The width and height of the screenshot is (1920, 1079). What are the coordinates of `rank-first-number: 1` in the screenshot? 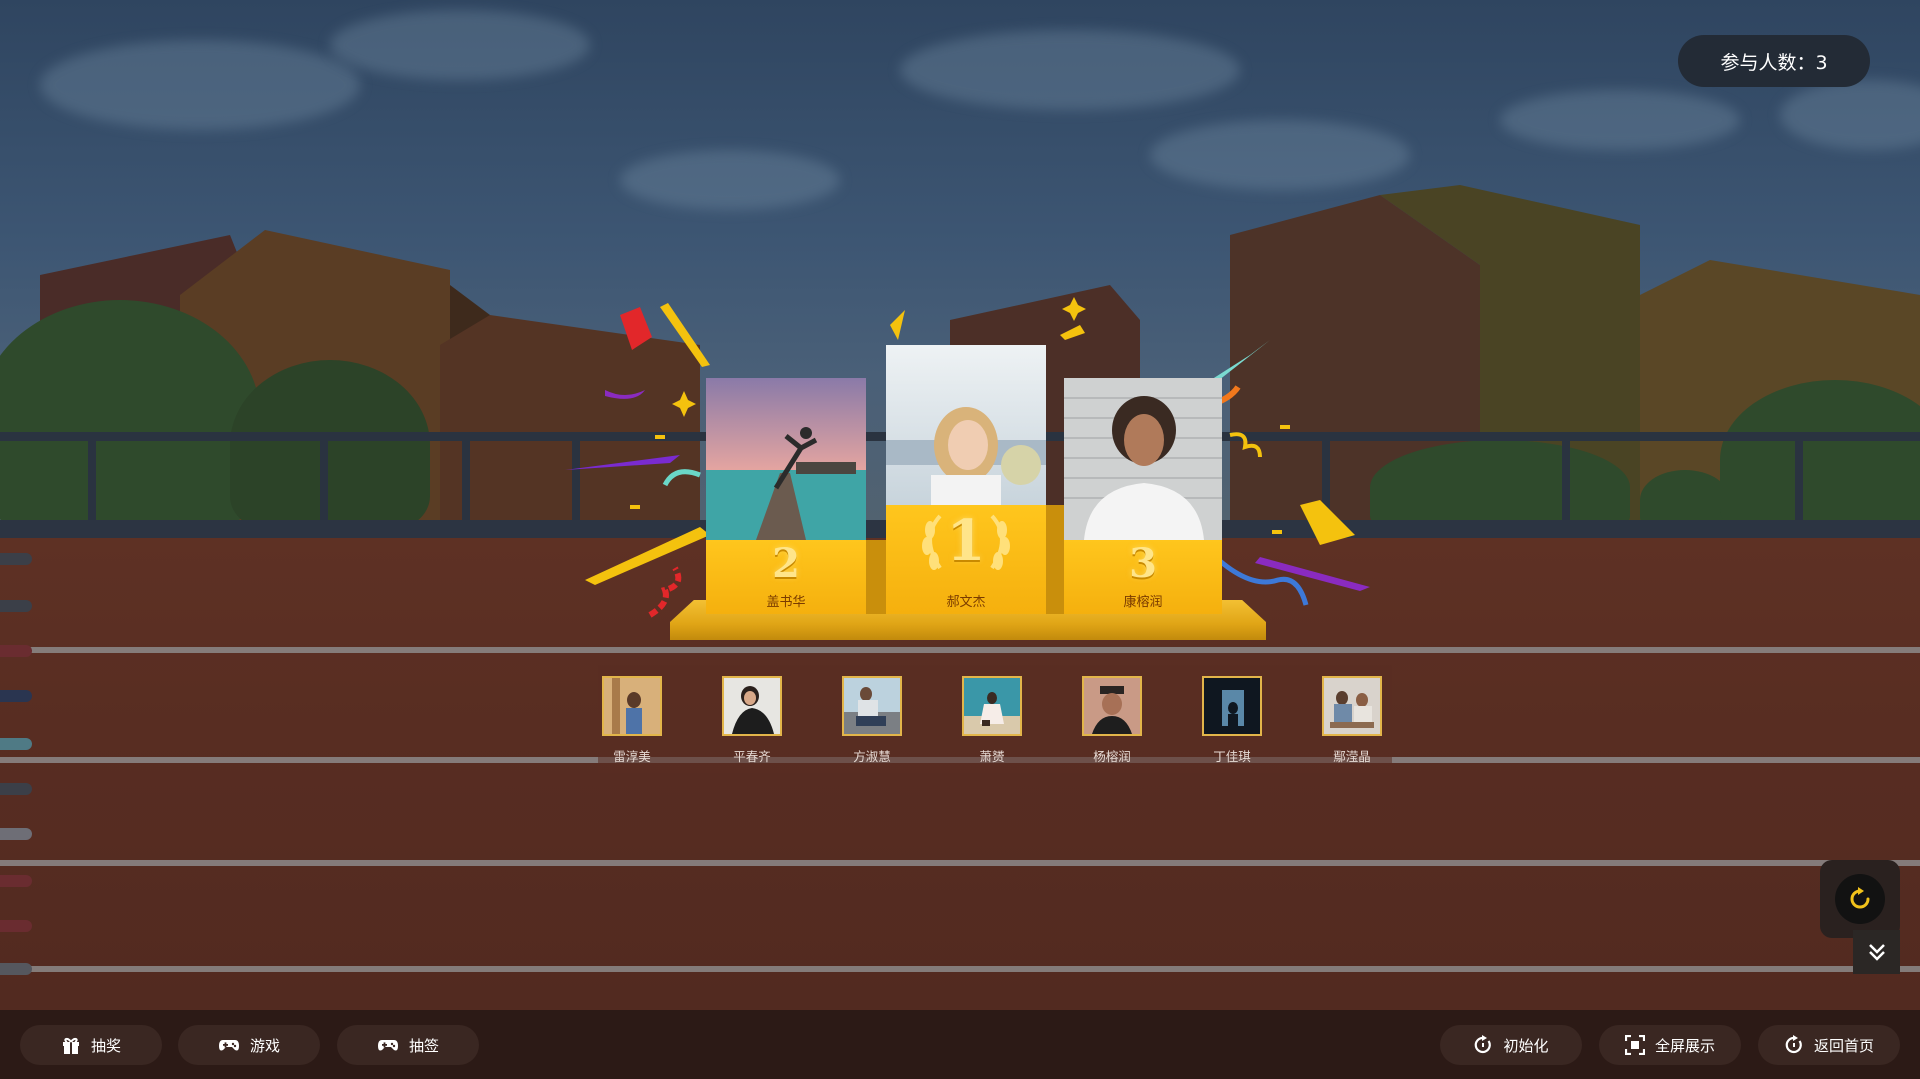 It's located at (966, 541).